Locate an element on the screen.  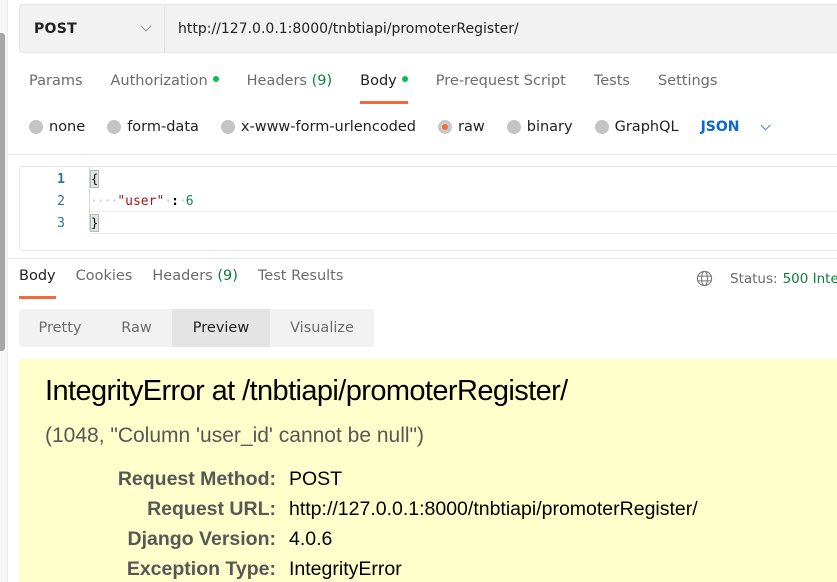
meta-row: Exception Type: IntegrityError is located at coordinates (358, 568).